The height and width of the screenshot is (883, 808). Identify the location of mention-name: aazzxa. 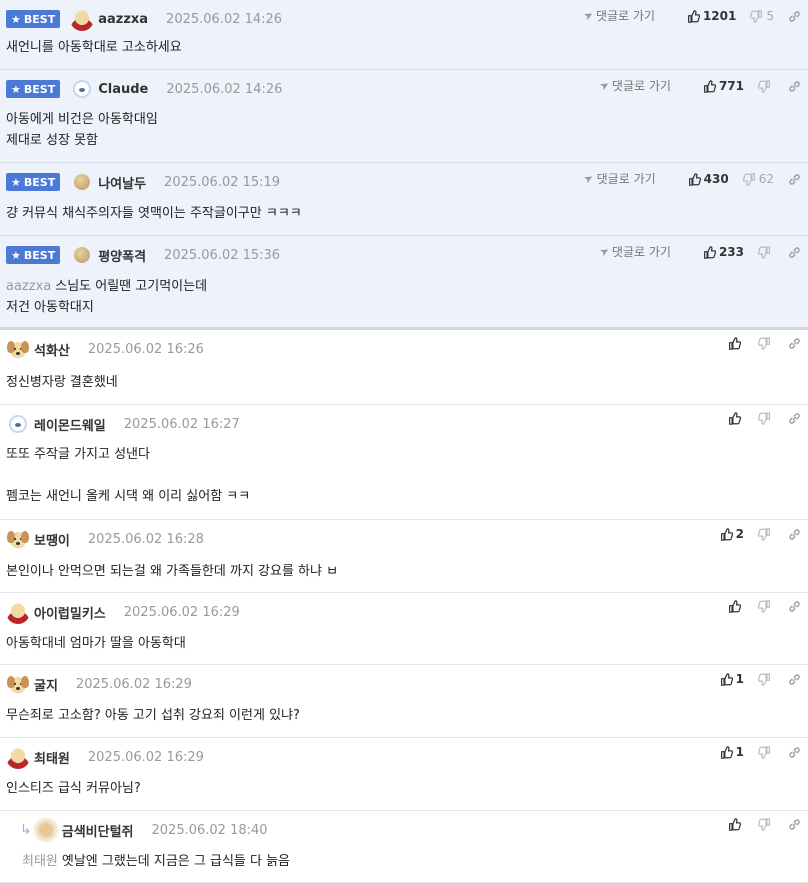
(28, 286).